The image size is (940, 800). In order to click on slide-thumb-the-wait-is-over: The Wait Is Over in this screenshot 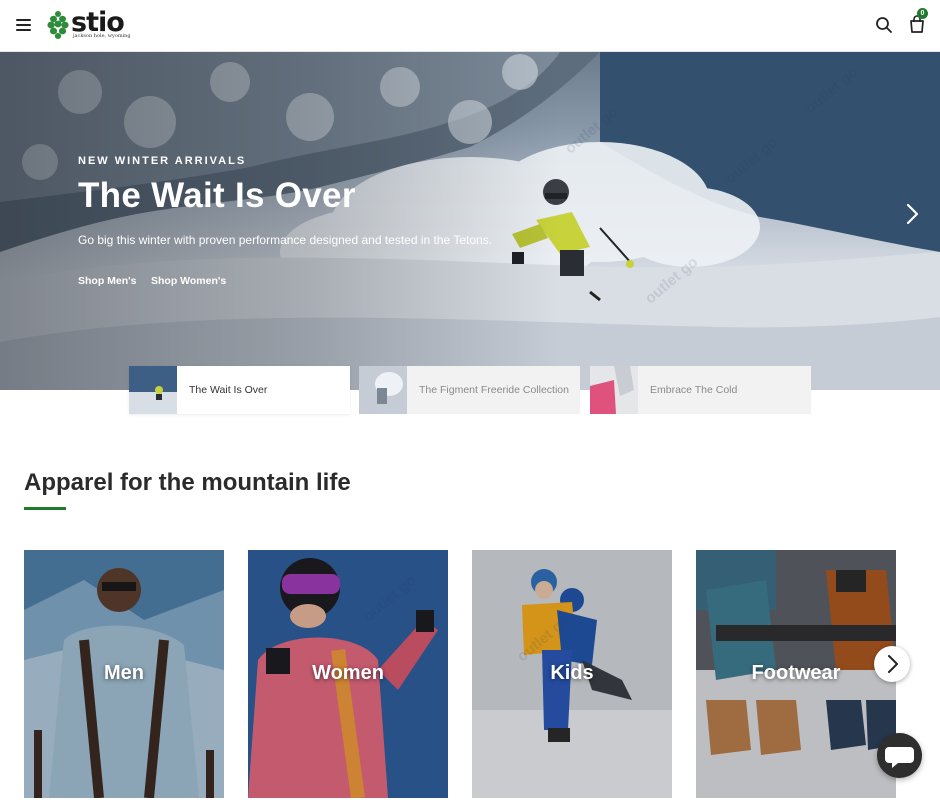, I will do `click(239, 390)`.